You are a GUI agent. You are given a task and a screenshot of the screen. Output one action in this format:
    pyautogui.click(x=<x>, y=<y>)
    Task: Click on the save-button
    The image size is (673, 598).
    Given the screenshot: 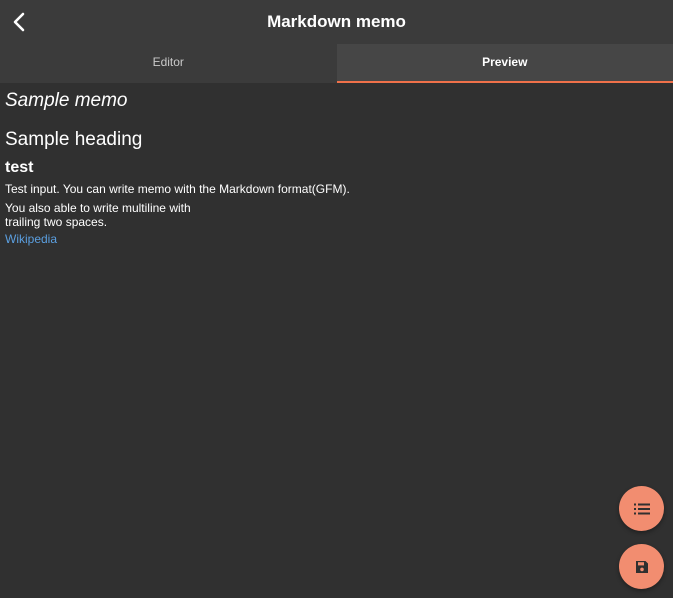 What is the action you would take?
    pyautogui.click(x=641, y=566)
    